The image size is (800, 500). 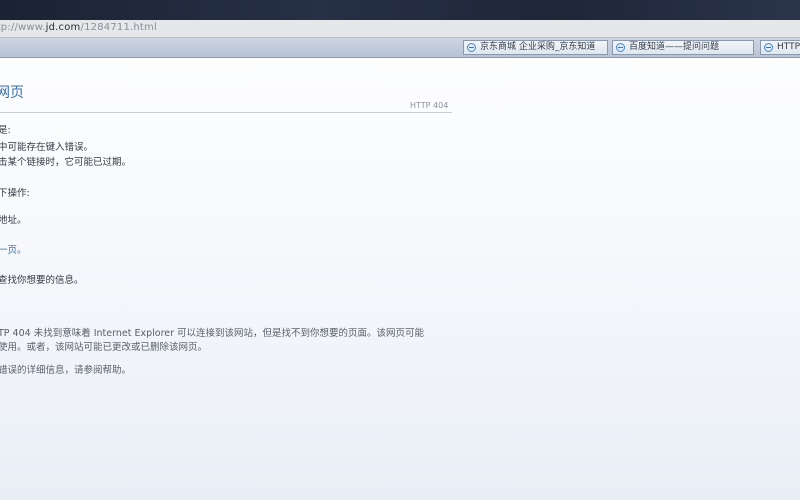 What do you see at coordinates (400, 10) in the screenshot?
I see `window-frame` at bounding box center [400, 10].